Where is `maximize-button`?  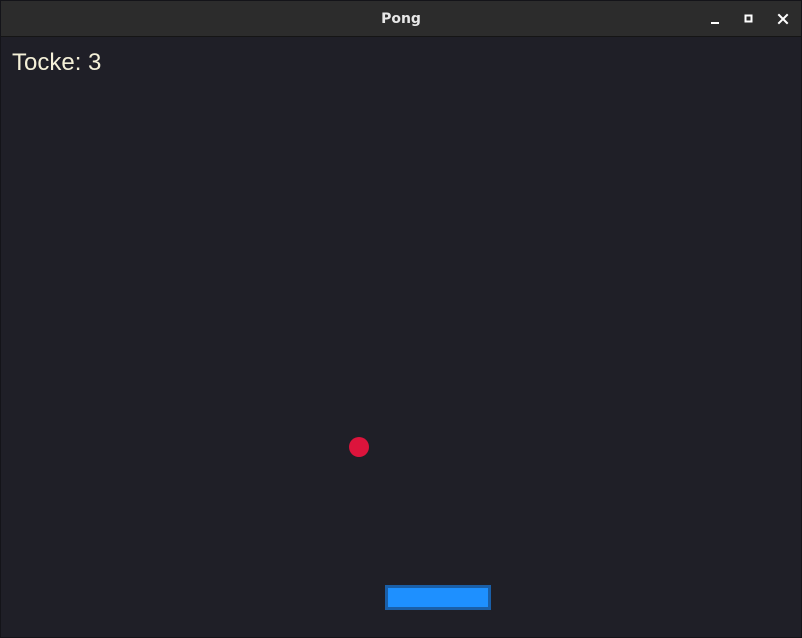
maximize-button is located at coordinates (749, 19).